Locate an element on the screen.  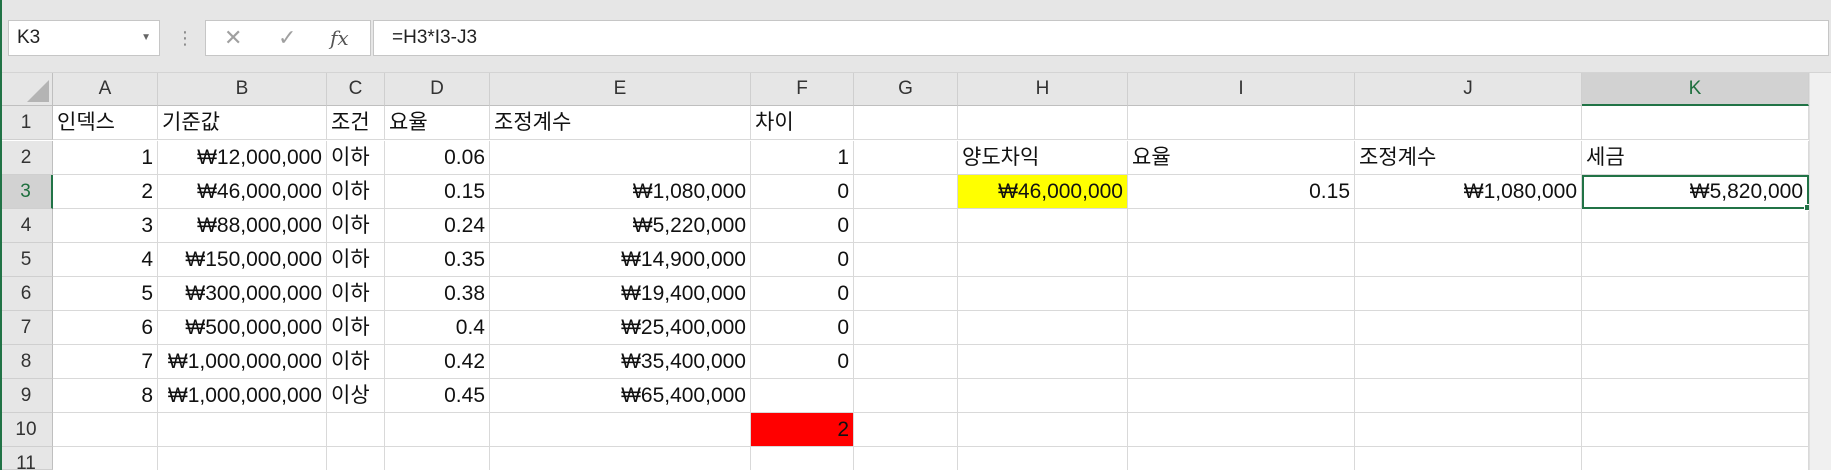
column-header-D: D is located at coordinates (437, 89).